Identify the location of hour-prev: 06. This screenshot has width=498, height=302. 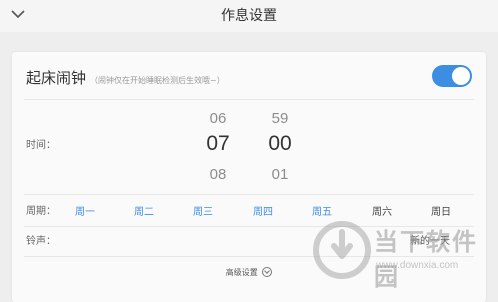
(218, 118).